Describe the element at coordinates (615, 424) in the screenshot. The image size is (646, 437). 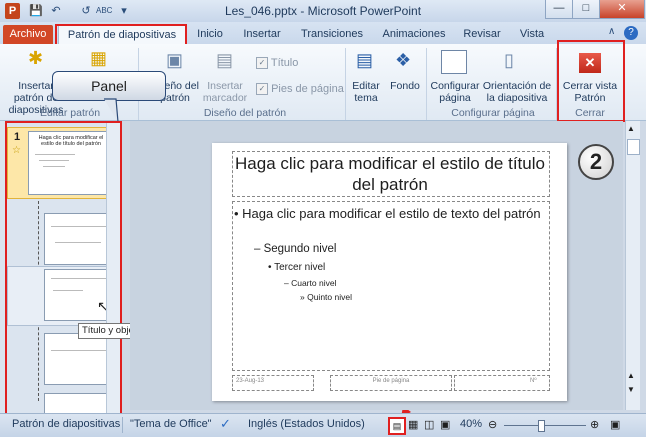
I see `fit-to-window-icon: ▣` at that location.